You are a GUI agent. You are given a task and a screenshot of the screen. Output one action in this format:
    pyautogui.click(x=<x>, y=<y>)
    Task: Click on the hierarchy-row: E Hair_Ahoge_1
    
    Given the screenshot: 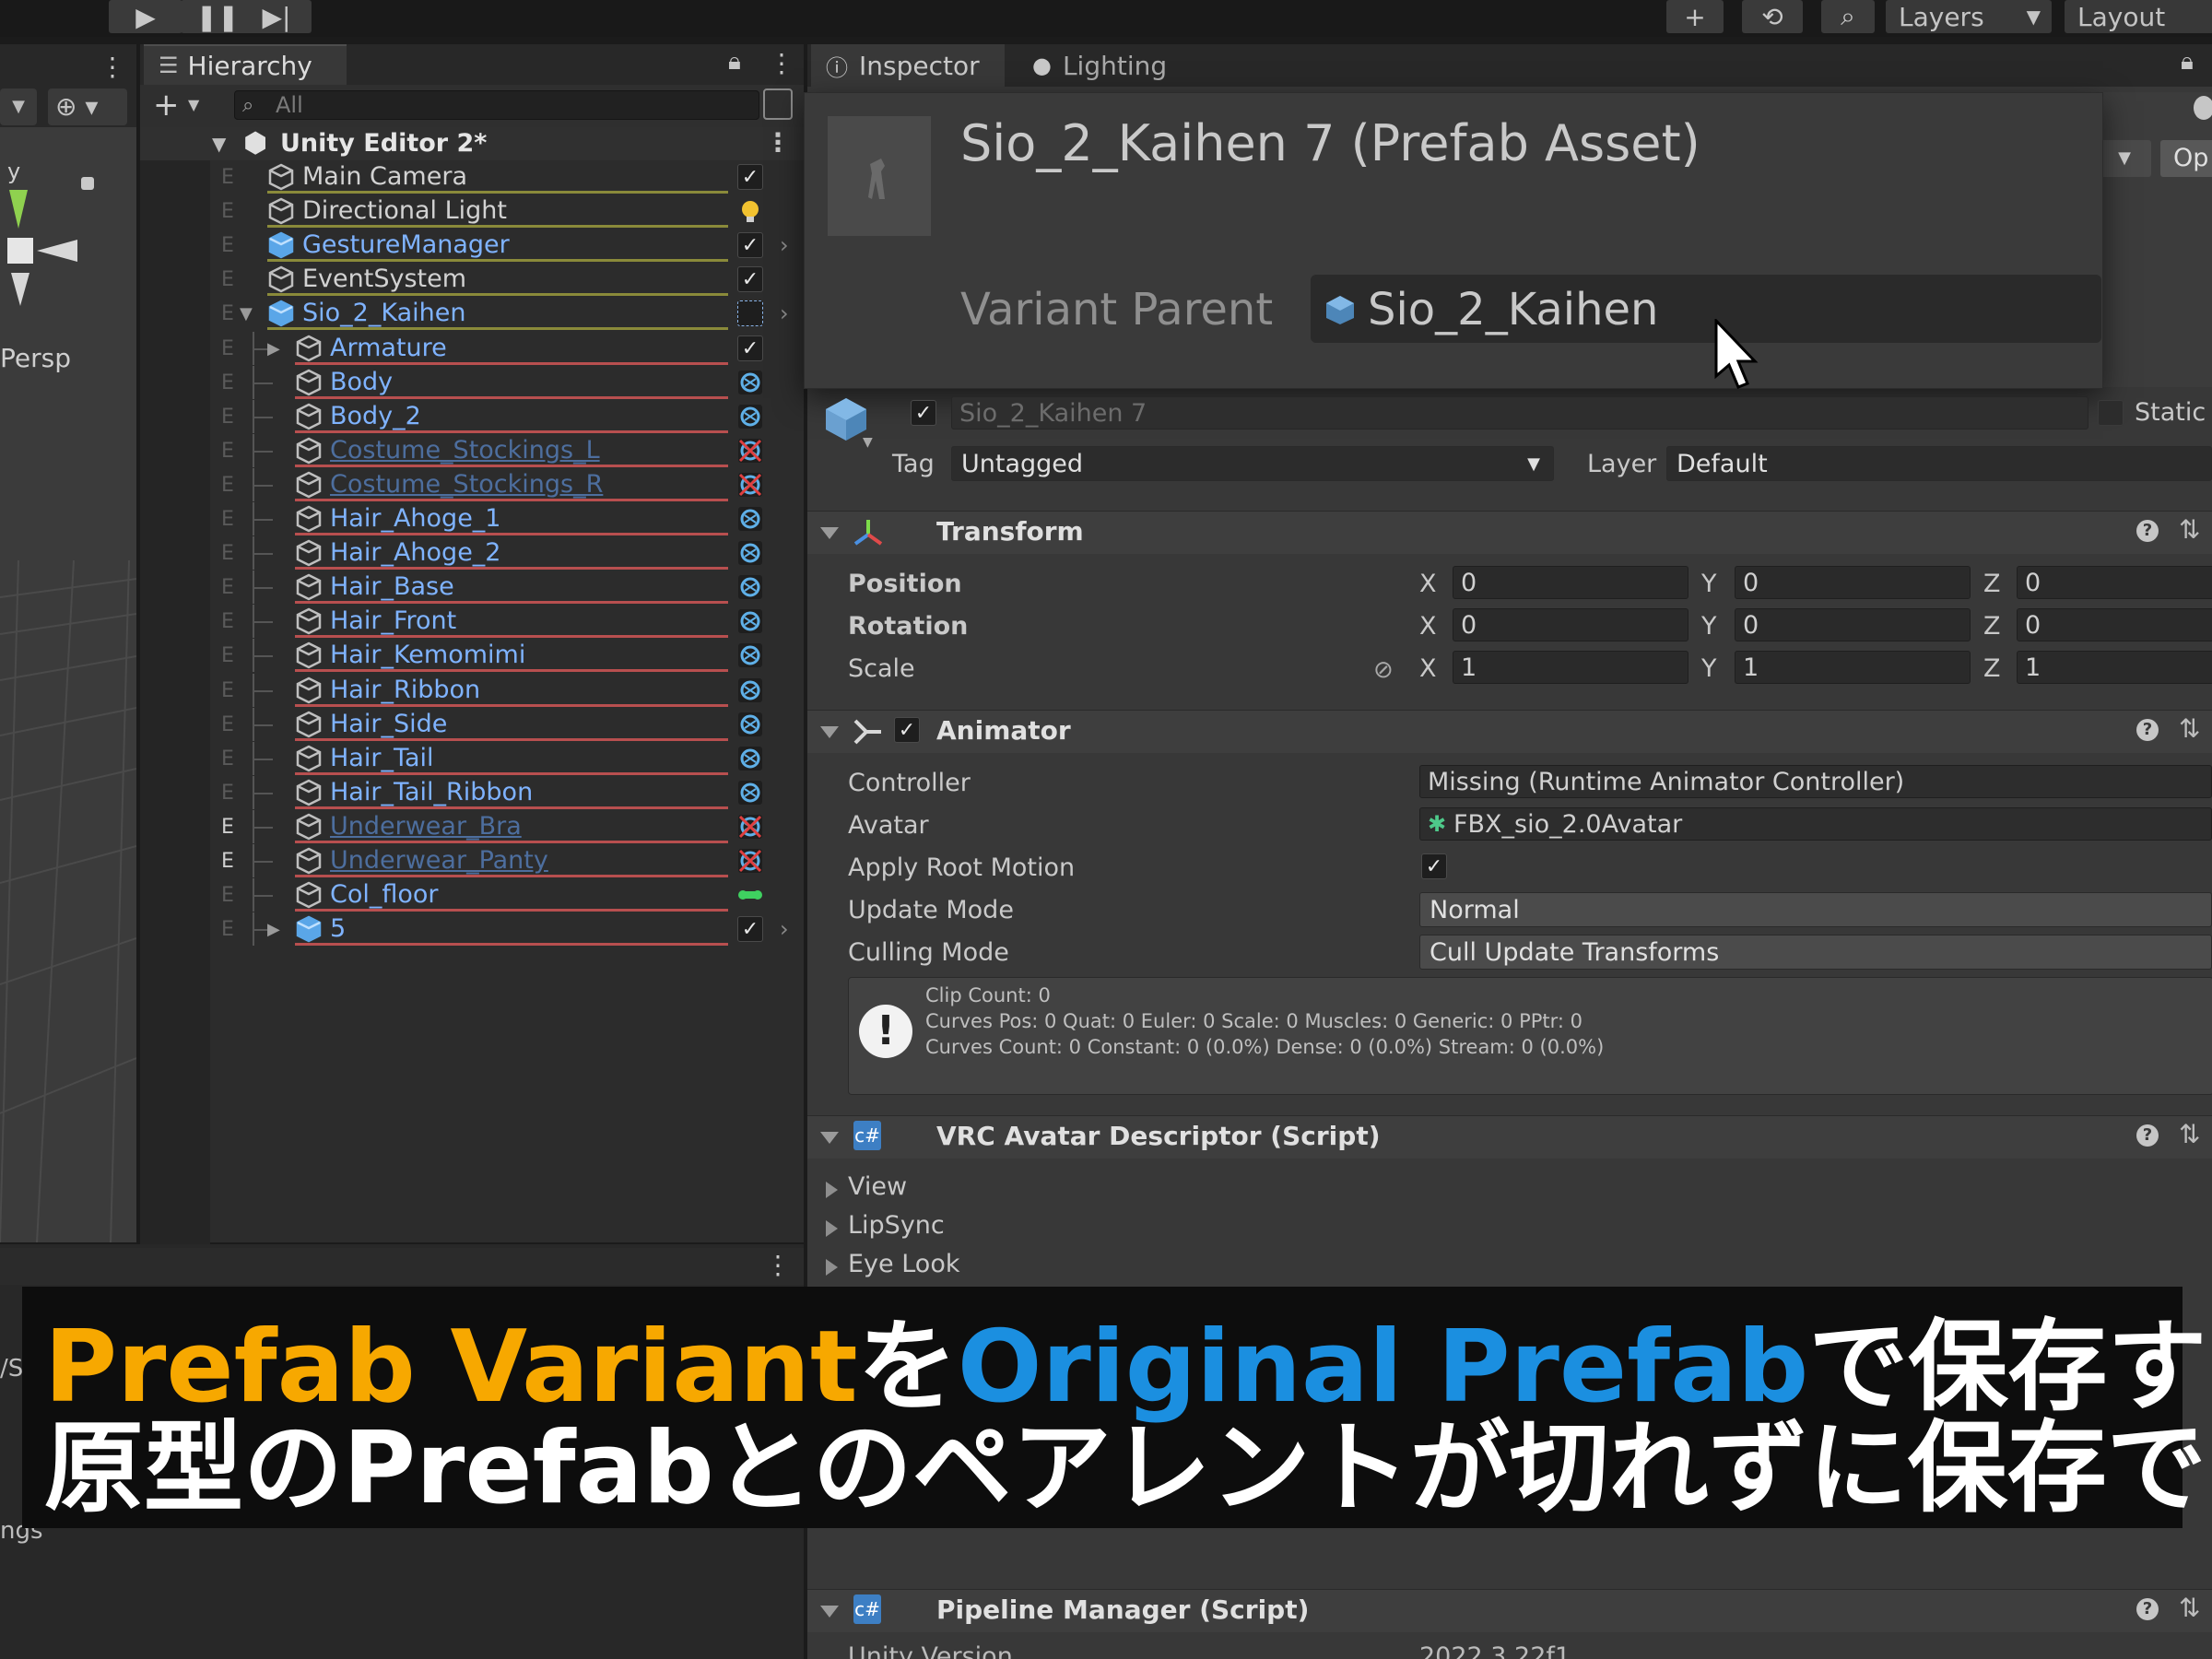 What is the action you would take?
    pyautogui.click(x=396, y=518)
    